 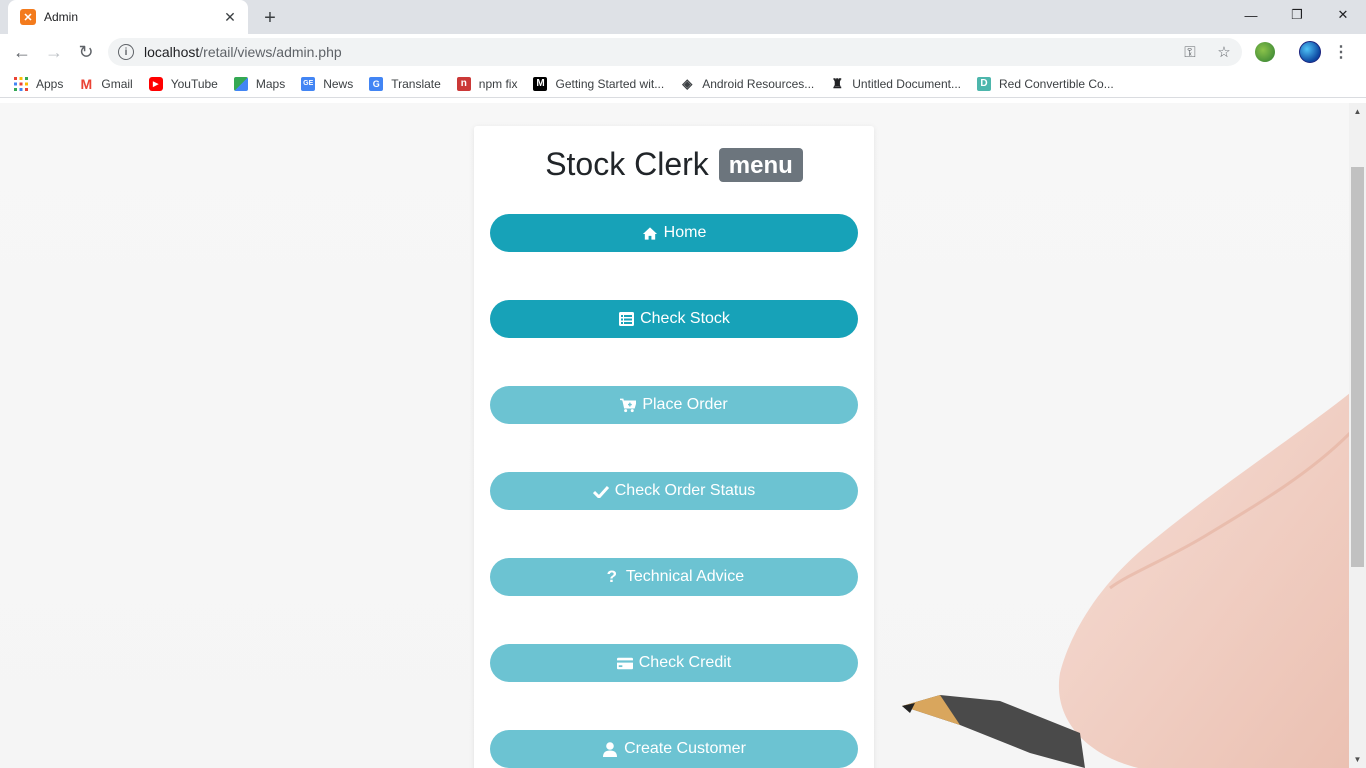 I want to click on document-icon: ♜, so click(x=837, y=83).